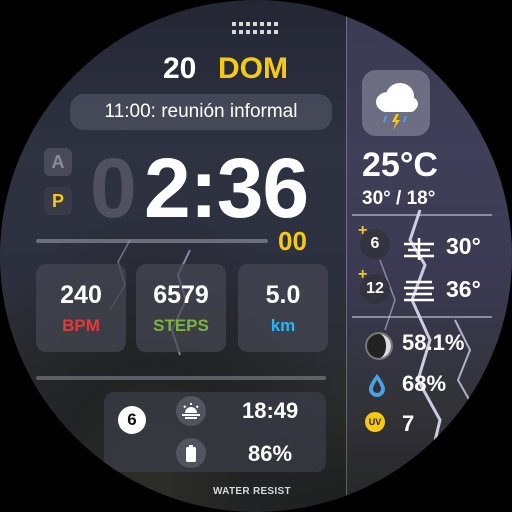  What do you see at coordinates (270, 410) in the screenshot?
I see `sunset-time: 18:49` at bounding box center [270, 410].